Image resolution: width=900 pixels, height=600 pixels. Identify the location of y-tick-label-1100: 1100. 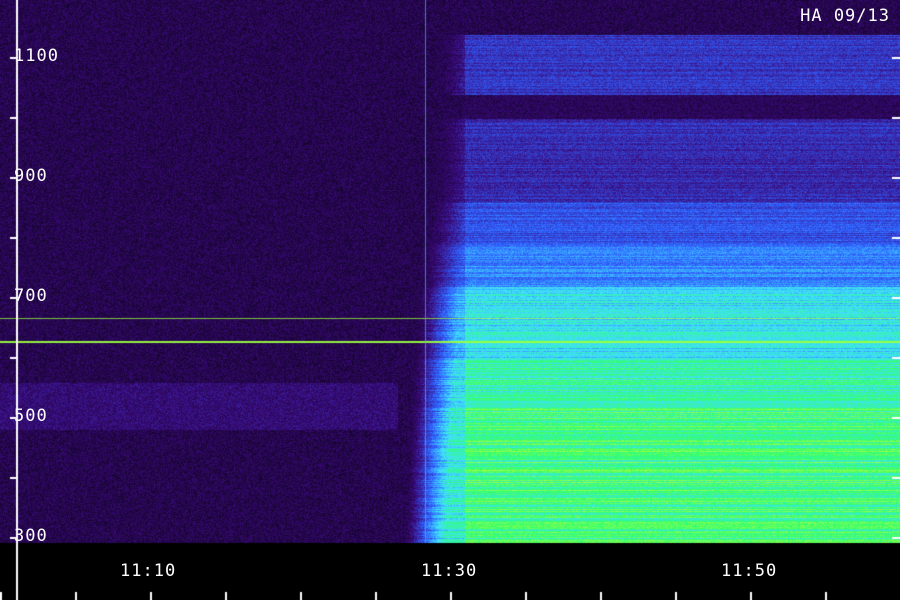
(36, 56).